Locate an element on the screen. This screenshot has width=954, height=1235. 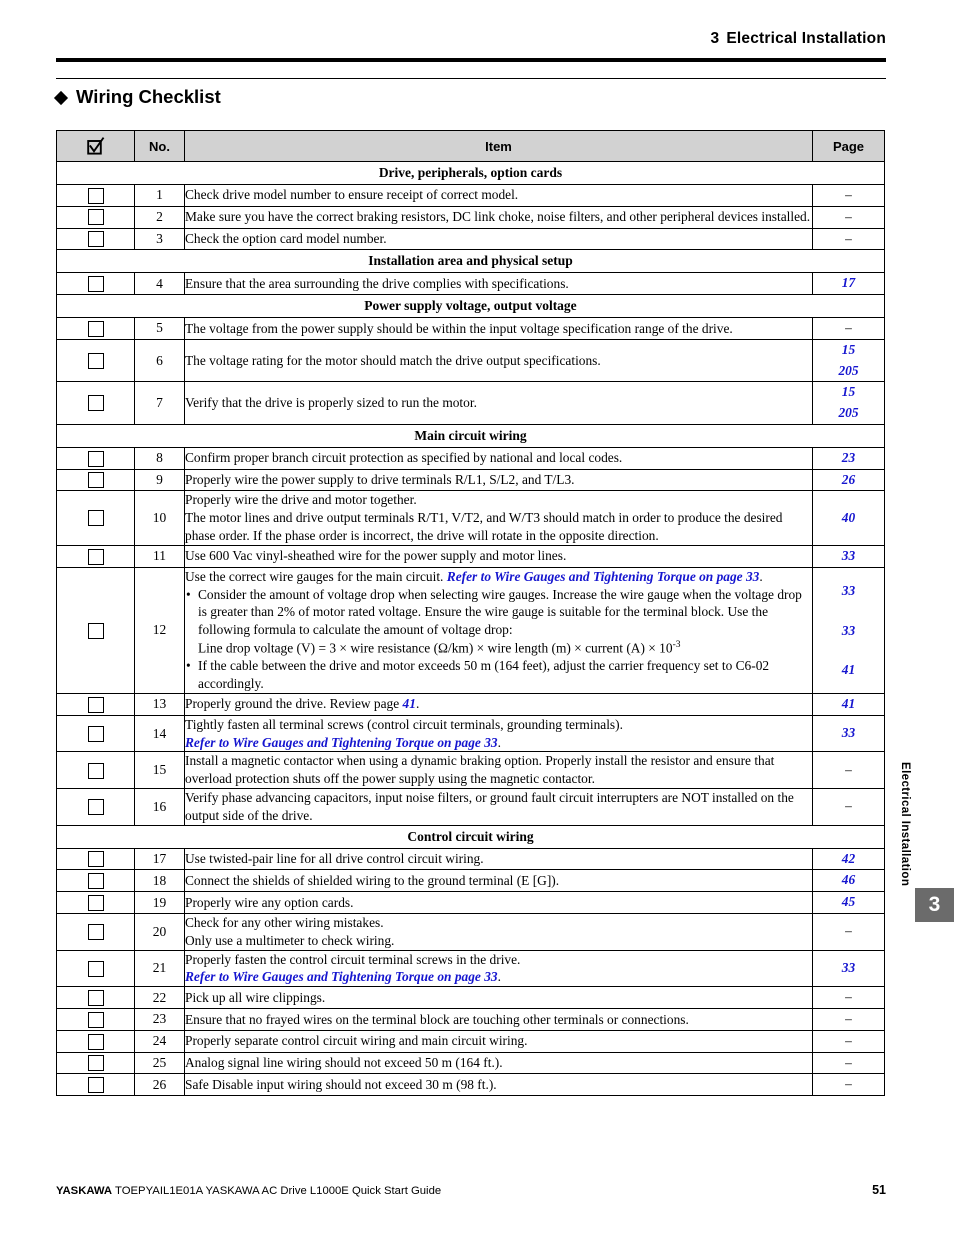
row-page-ref: 17 is located at coordinates (848, 284).